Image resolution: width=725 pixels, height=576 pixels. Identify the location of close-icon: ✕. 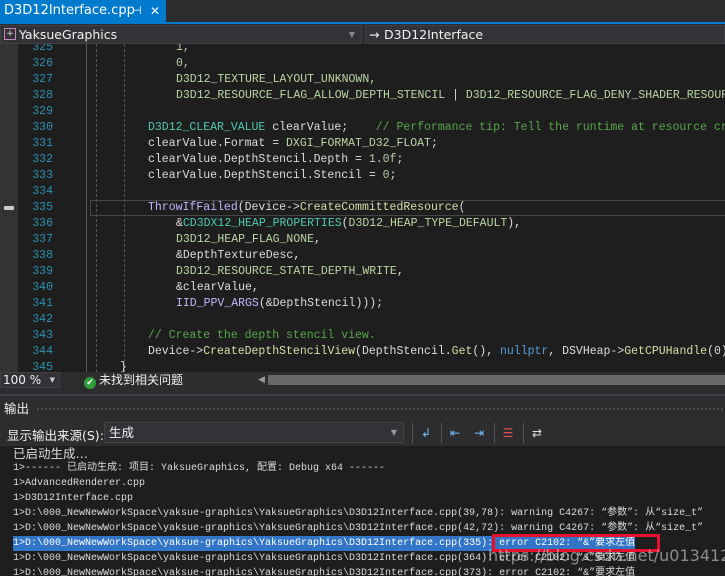
(155, 11).